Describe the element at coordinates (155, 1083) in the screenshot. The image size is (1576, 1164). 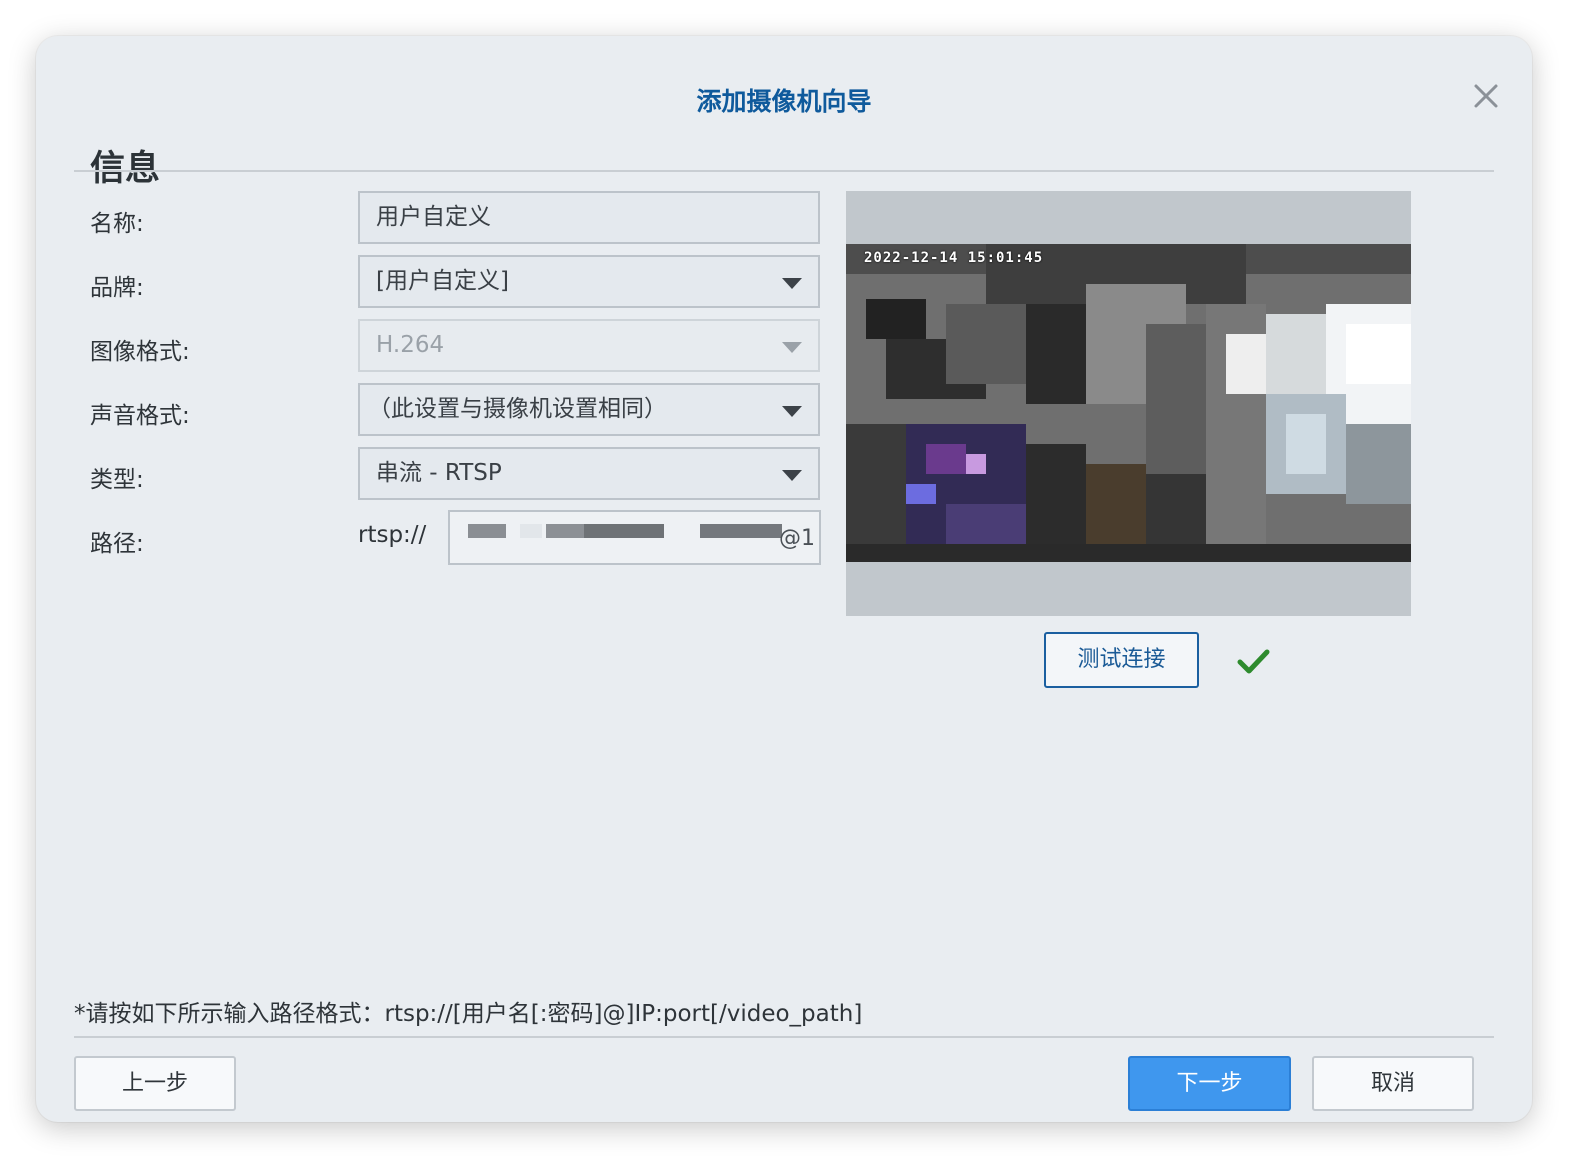
I see `back-button: 上一步` at that location.